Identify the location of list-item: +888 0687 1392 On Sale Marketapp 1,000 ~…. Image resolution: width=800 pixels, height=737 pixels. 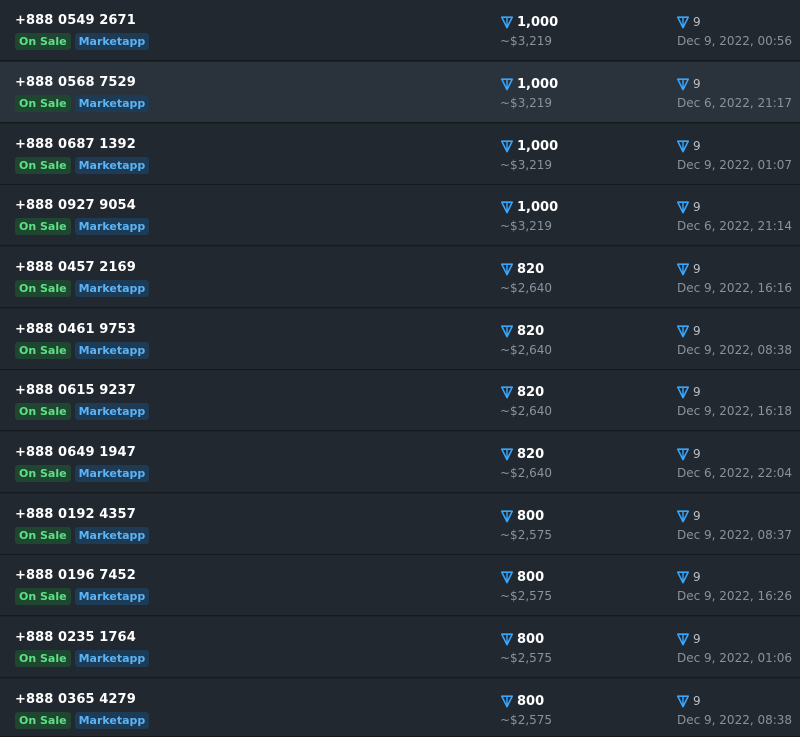
(400, 154).